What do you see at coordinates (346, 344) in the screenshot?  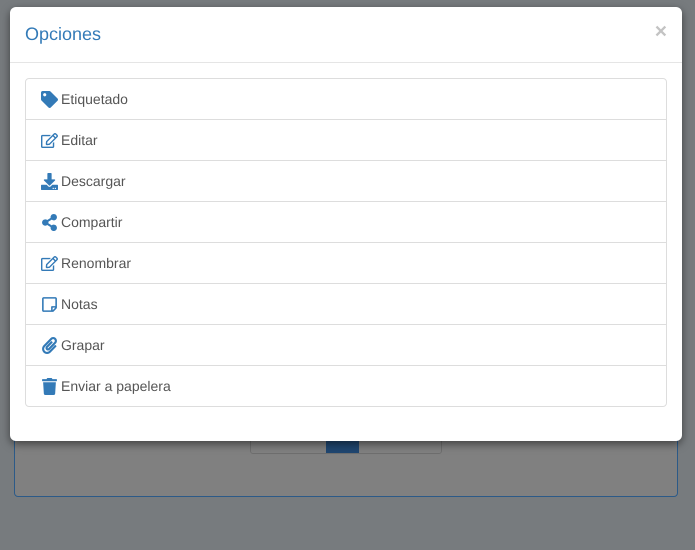 I see `option-item: Grapar` at bounding box center [346, 344].